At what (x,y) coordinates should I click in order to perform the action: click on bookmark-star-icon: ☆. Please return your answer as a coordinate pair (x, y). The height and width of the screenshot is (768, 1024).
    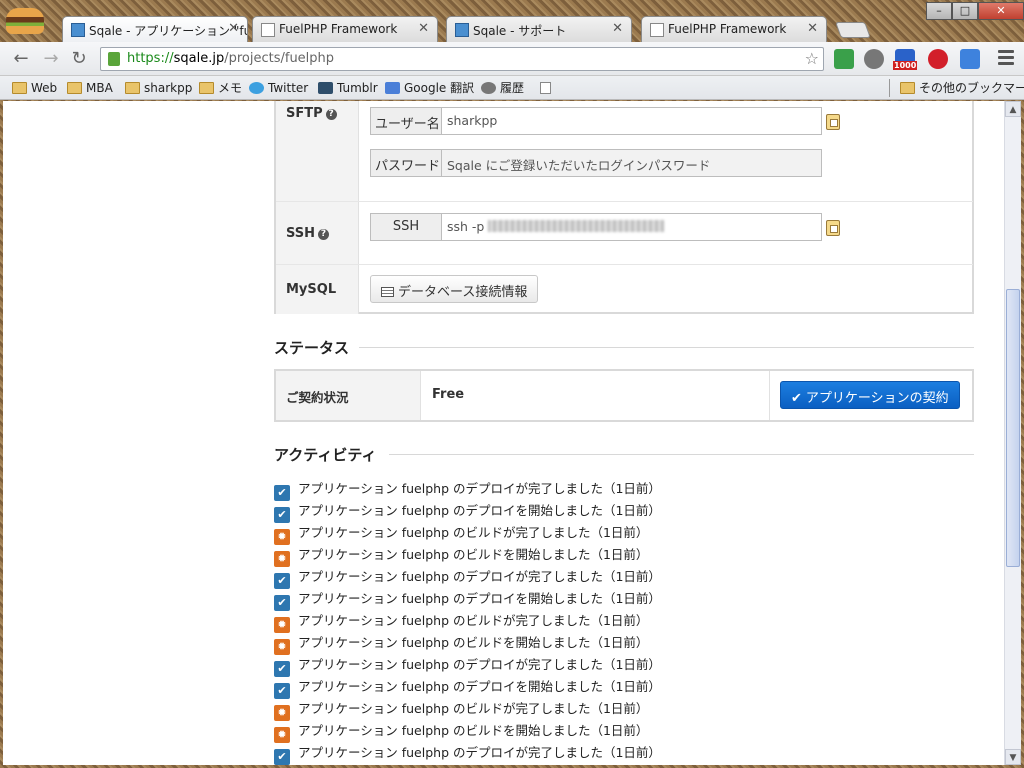
    Looking at the image, I should click on (812, 58).